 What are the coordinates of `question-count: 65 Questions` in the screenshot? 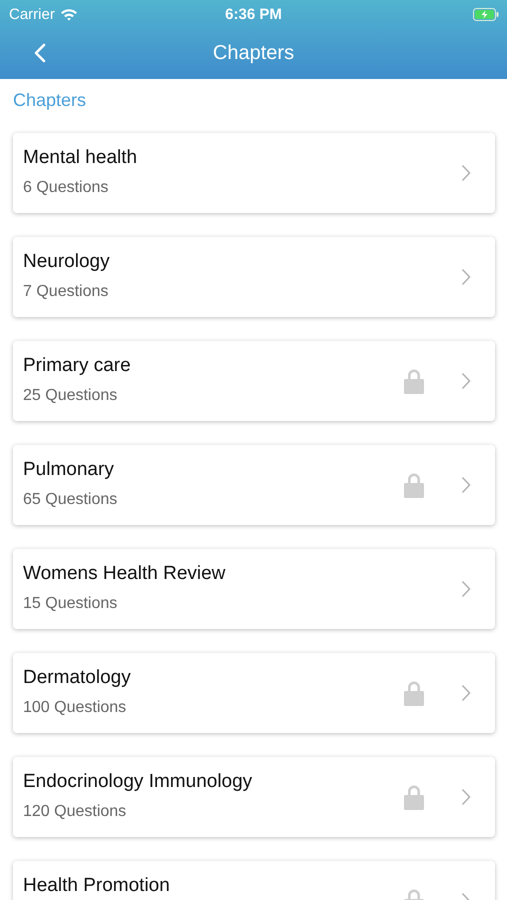 It's located at (70, 500).